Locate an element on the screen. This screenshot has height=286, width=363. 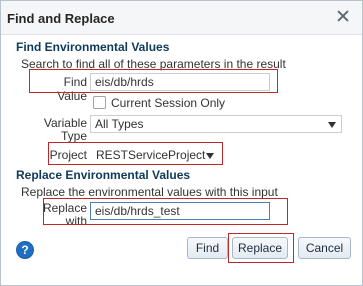
find-value-highlight is located at coordinates (153, 81).